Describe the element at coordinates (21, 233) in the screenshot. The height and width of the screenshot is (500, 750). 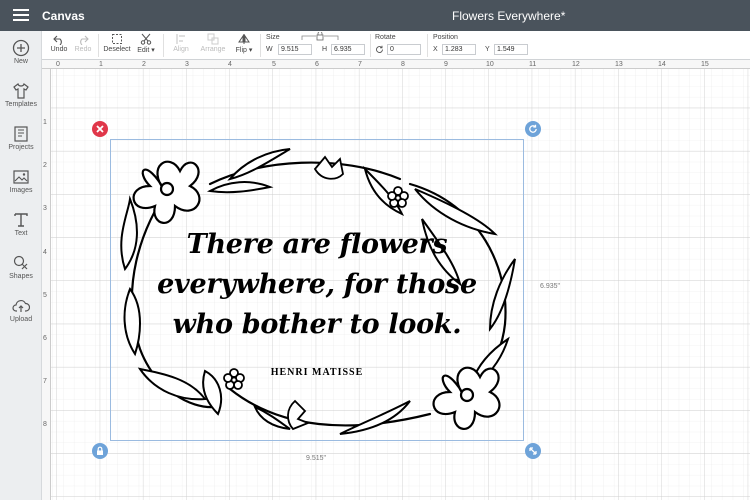
I see `rail-label: Text` at that location.